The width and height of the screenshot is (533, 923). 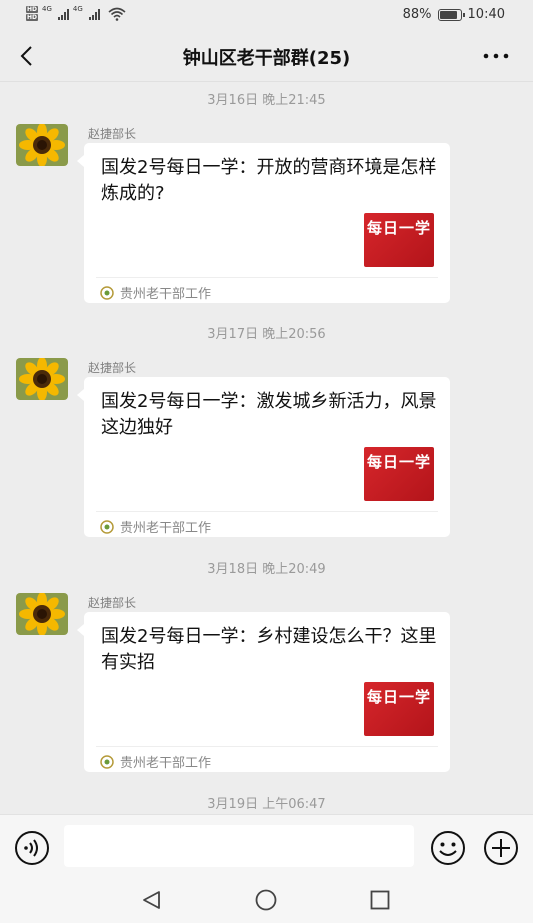 I want to click on message-timestamp: 3月16日 晚上21:45, so click(x=266, y=100).